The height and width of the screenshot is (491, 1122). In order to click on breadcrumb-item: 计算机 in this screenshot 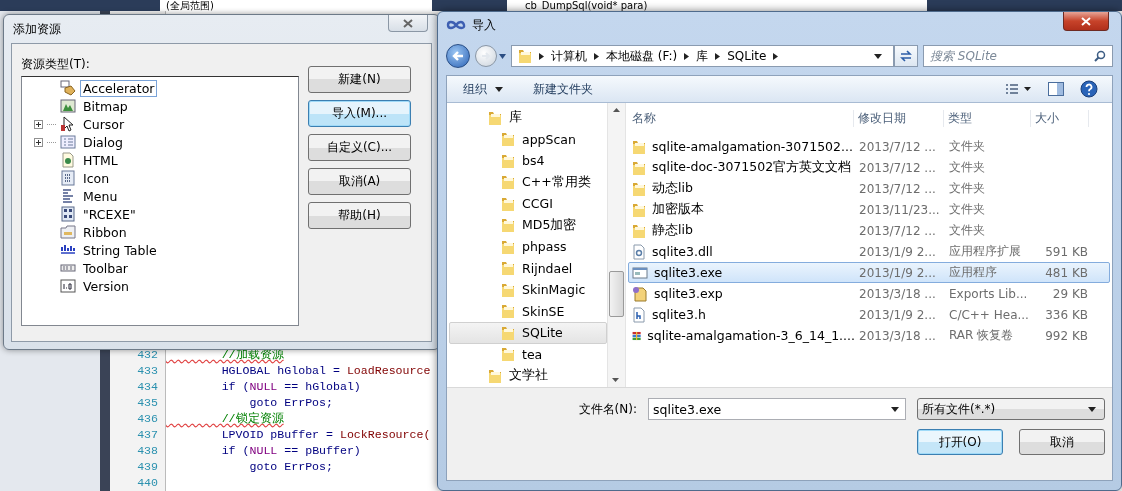, I will do `click(569, 56)`.